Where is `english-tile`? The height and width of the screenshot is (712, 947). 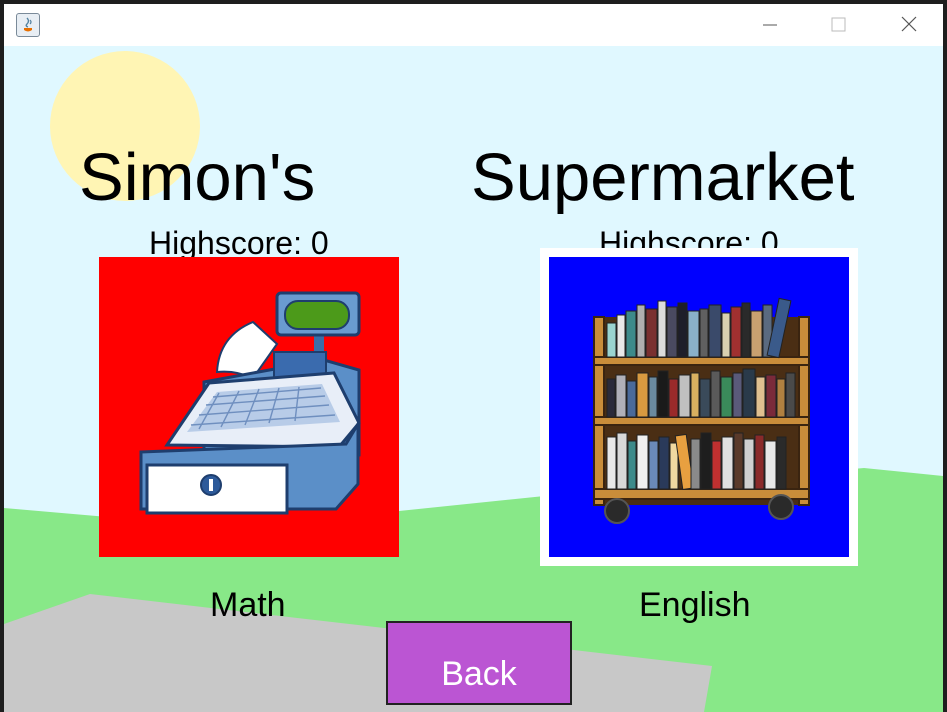
english-tile is located at coordinates (699, 407).